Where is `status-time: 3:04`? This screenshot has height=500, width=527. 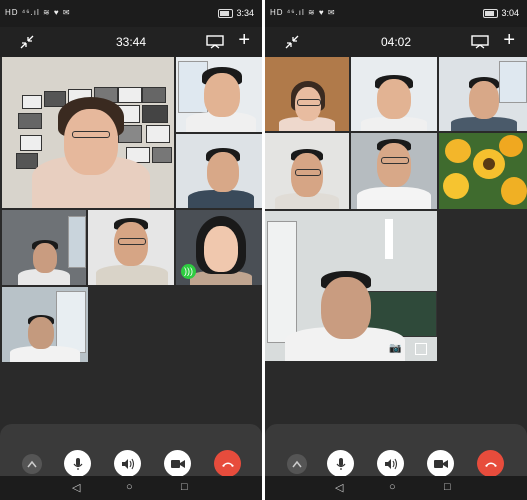
status-time: 3:04 is located at coordinates (510, 13).